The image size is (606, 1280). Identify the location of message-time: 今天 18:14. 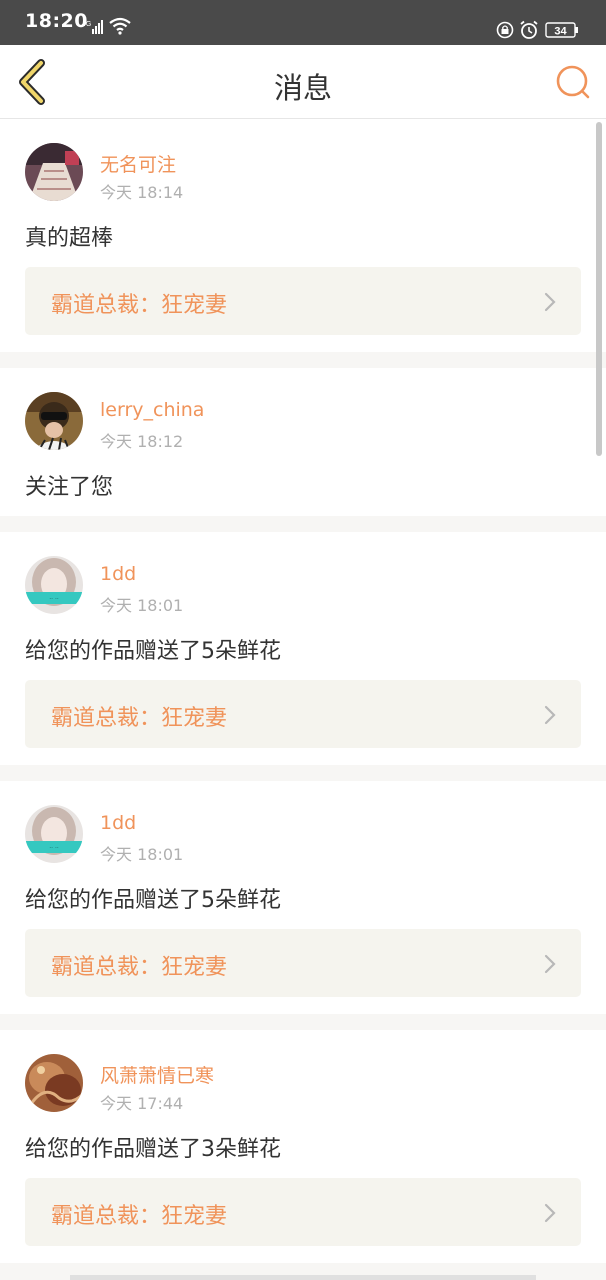
(142, 192).